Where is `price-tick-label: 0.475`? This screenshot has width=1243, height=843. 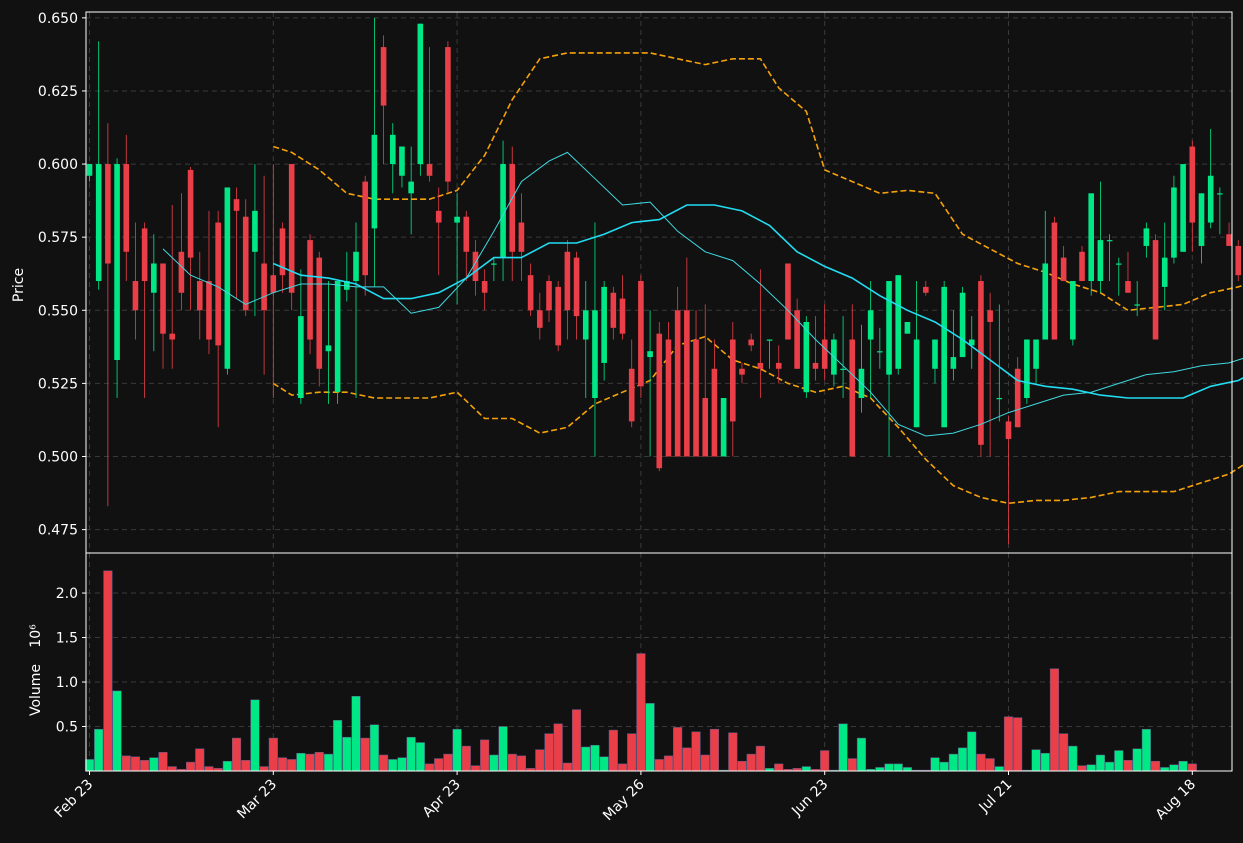
price-tick-label: 0.475 is located at coordinates (58, 531).